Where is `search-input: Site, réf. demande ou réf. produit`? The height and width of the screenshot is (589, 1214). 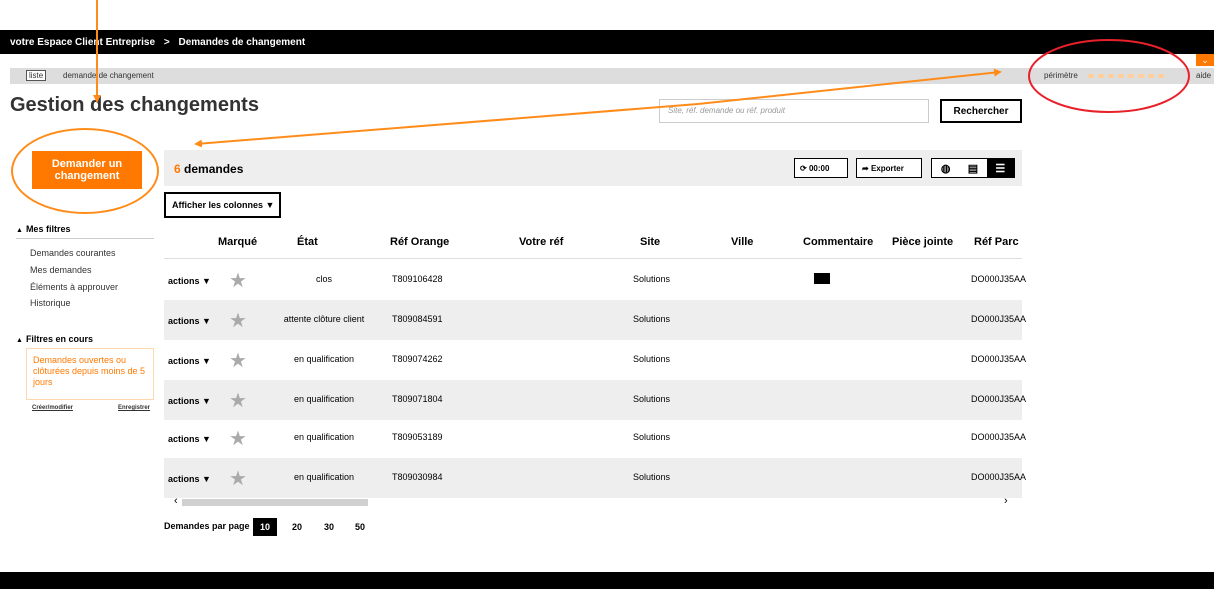
search-input: Site, réf. demande ou réf. produit is located at coordinates (794, 111).